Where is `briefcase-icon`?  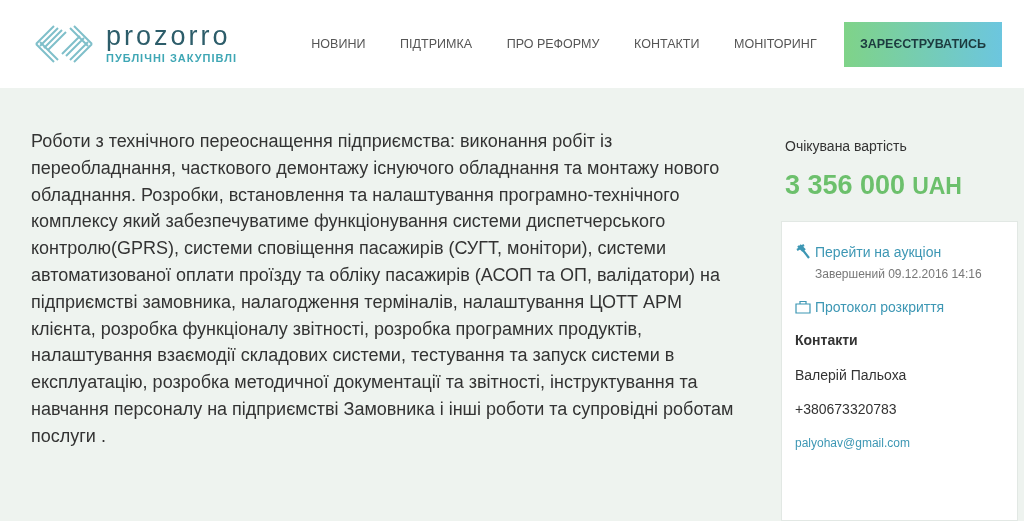
briefcase-icon is located at coordinates (803, 307).